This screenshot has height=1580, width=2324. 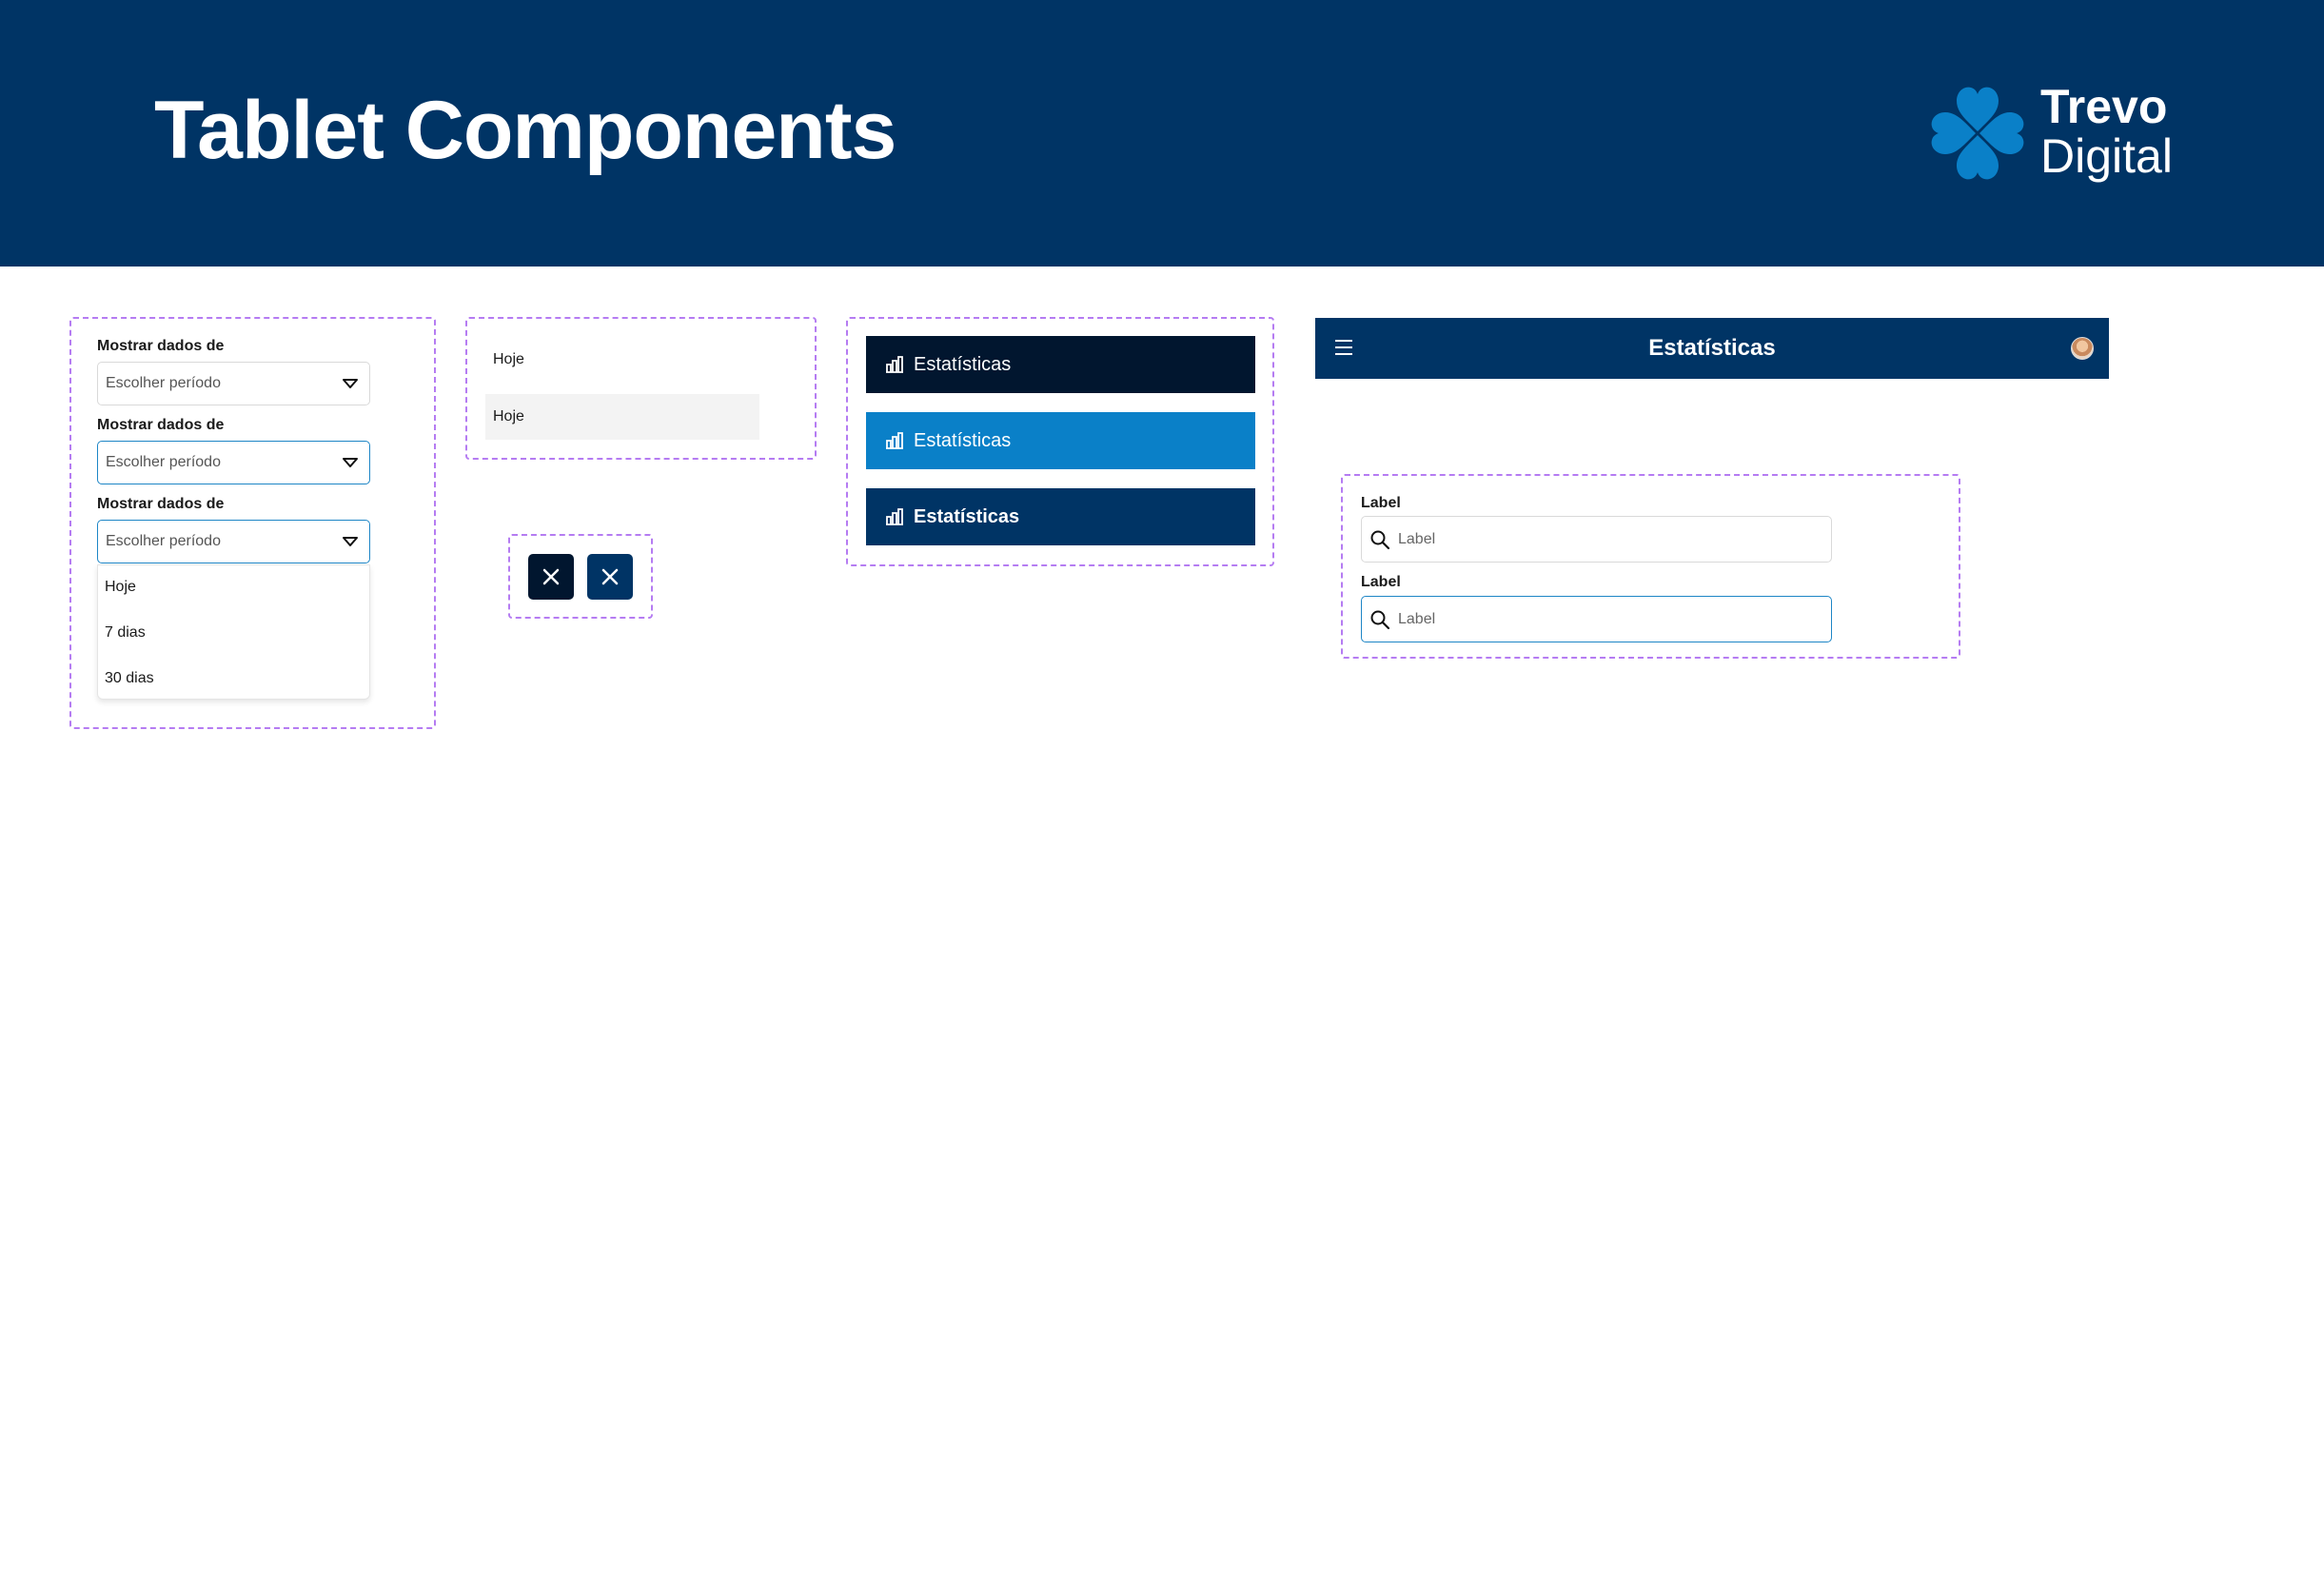 What do you see at coordinates (161, 346) in the screenshot?
I see `select-label-default: Mostrar dados de` at bounding box center [161, 346].